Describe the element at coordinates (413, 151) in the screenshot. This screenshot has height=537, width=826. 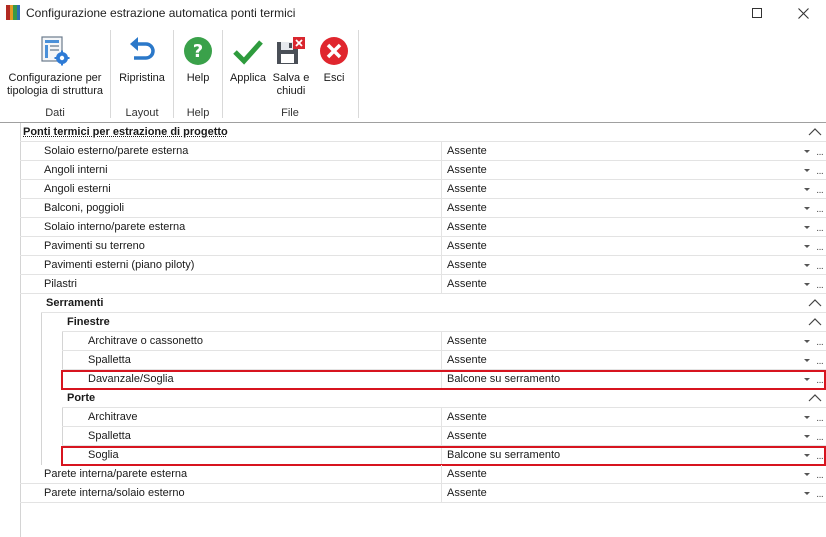
I see `property-row: Solaio esterno/parete esterna Assente ···` at that location.